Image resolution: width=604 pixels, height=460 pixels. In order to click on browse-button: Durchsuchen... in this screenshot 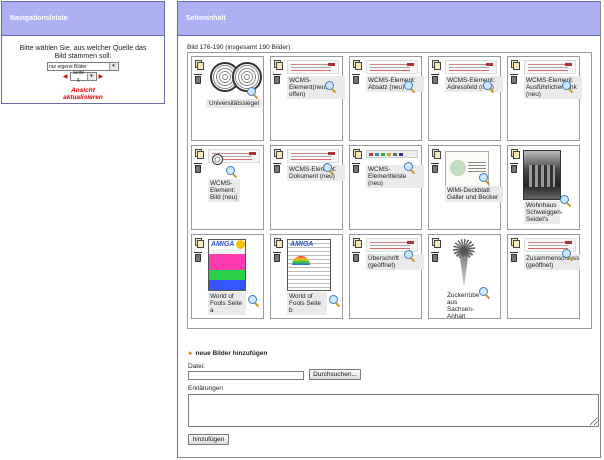, I will do `click(335, 374)`.